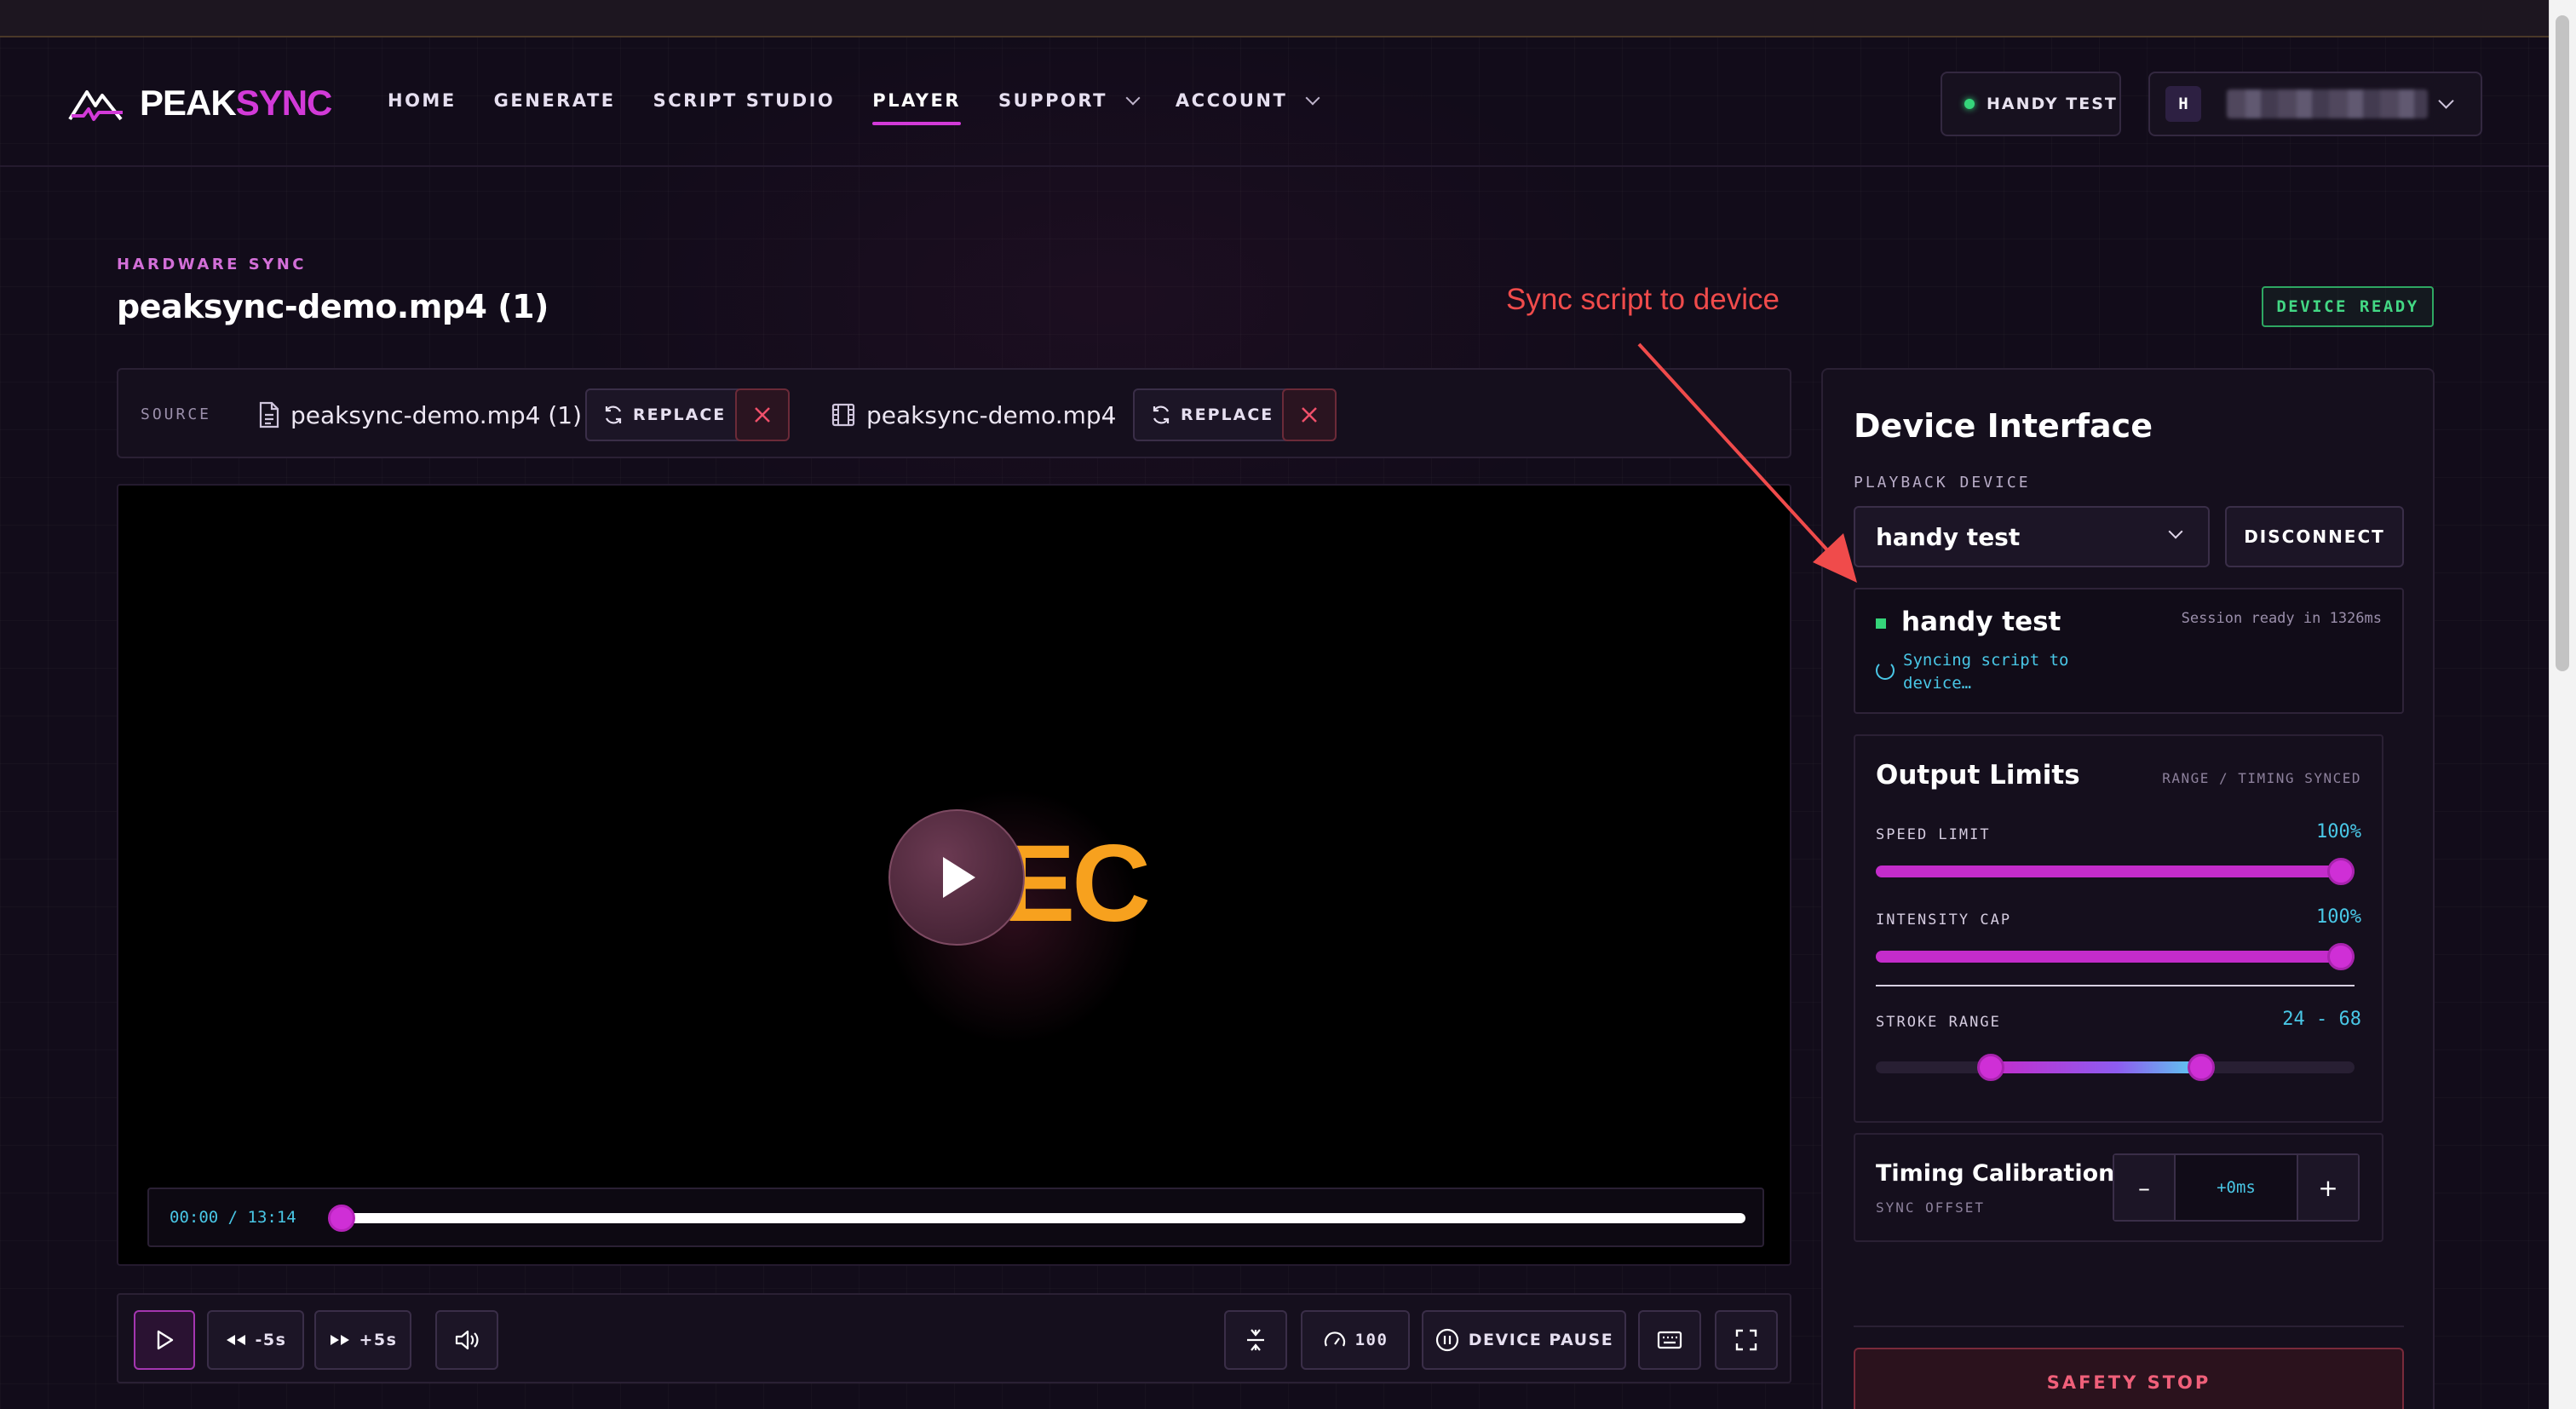 The image size is (2576, 1409). I want to click on nav-player: PLAYER, so click(917, 107).